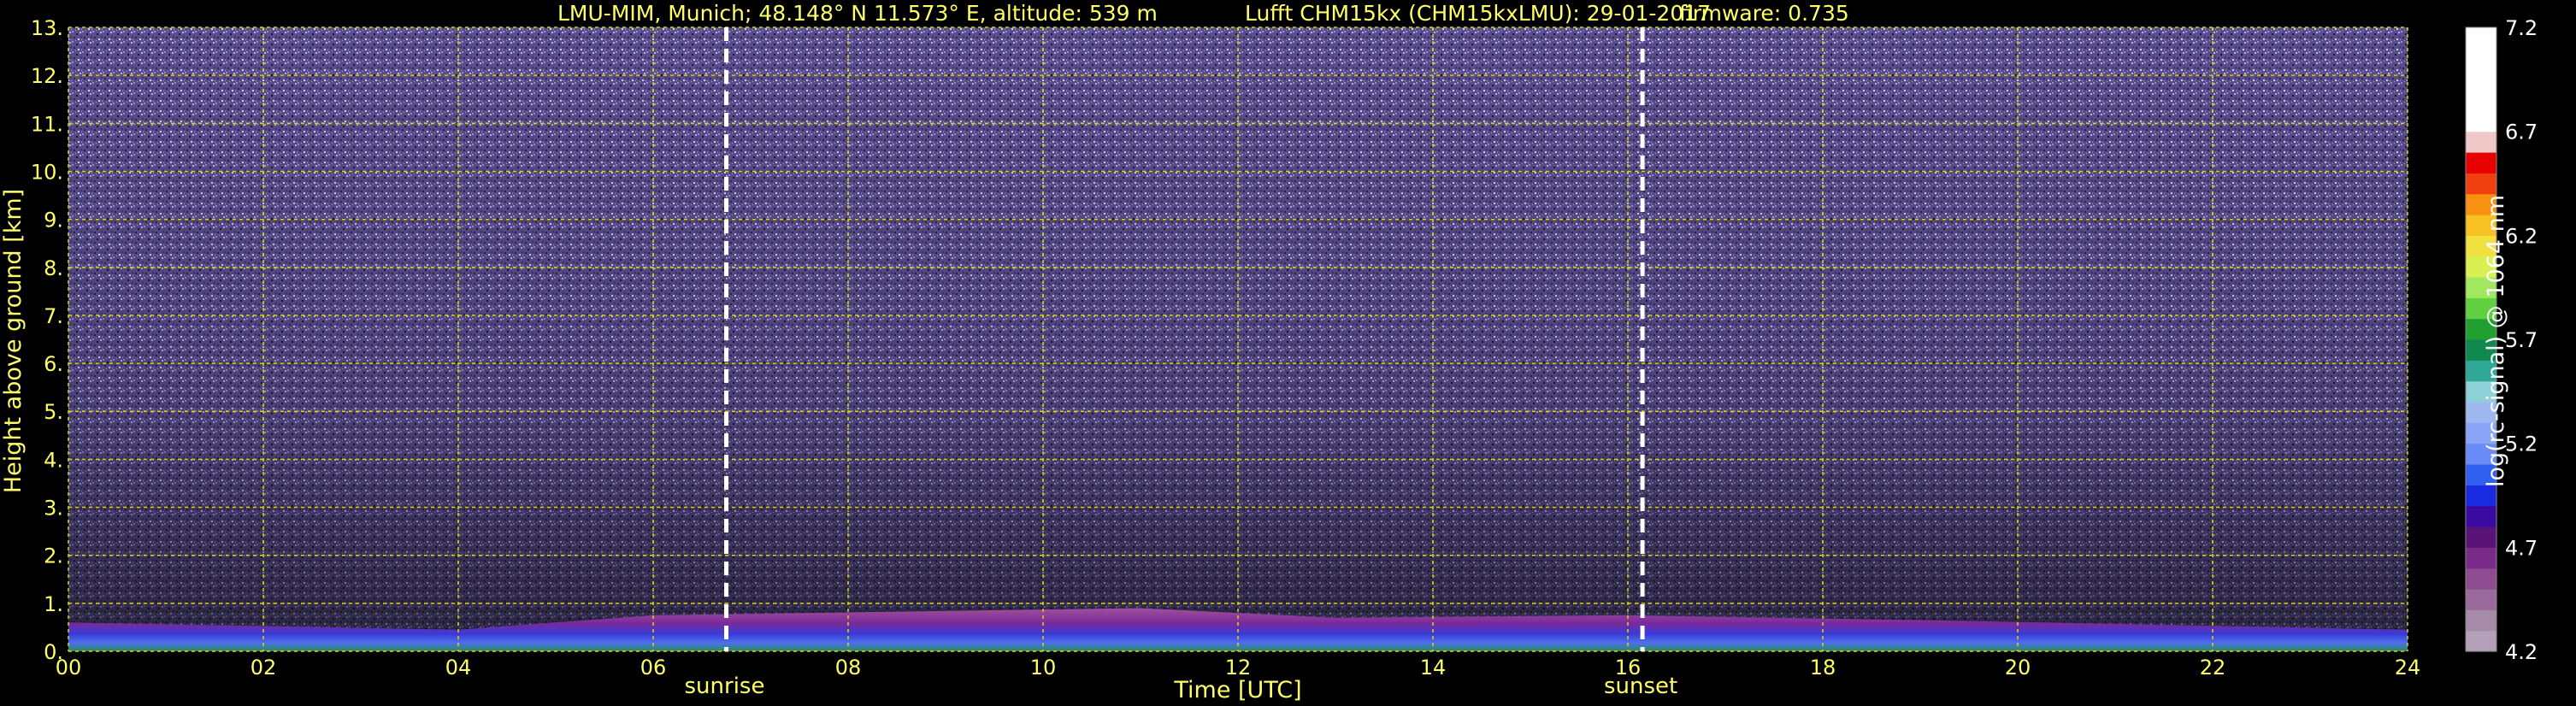  What do you see at coordinates (47, 172) in the screenshot?
I see `y-tick-label: 10.` at bounding box center [47, 172].